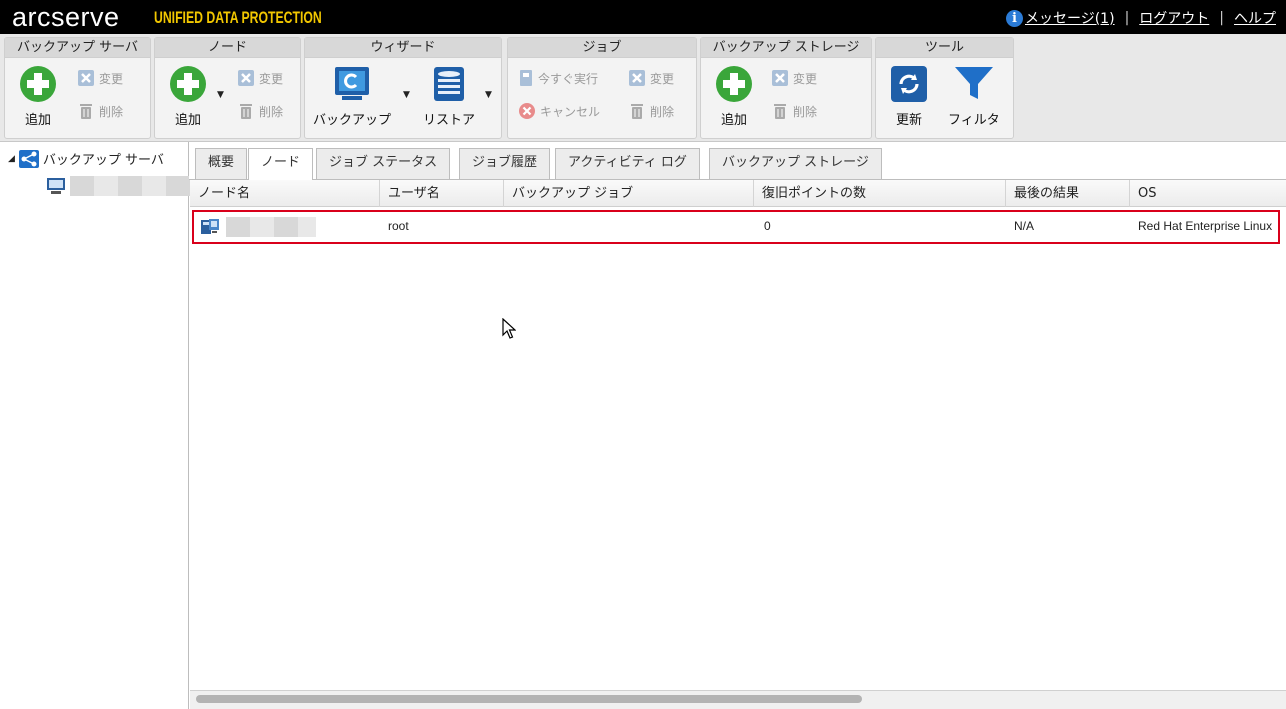  Describe the element at coordinates (1174, 18) in the screenshot. I see `logout-link: ログアウト` at that location.